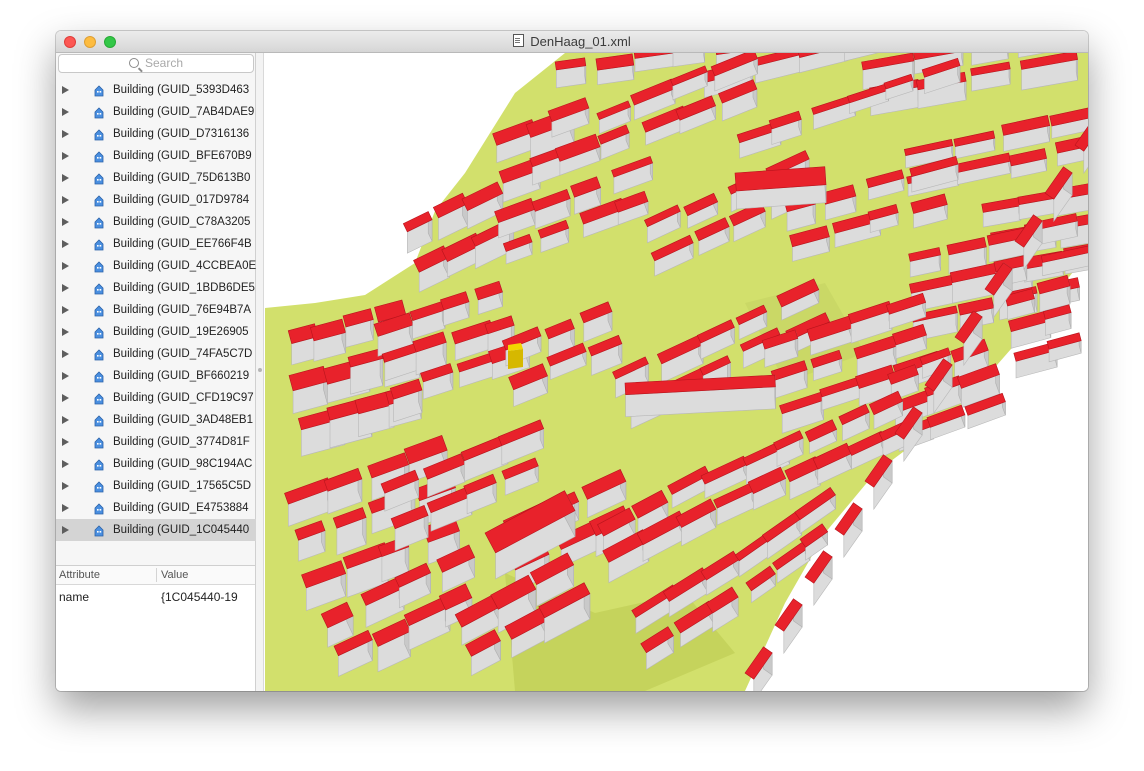 Image resolution: width=1144 pixels, height=771 pixels. I want to click on attribute-name: name, so click(74, 597).